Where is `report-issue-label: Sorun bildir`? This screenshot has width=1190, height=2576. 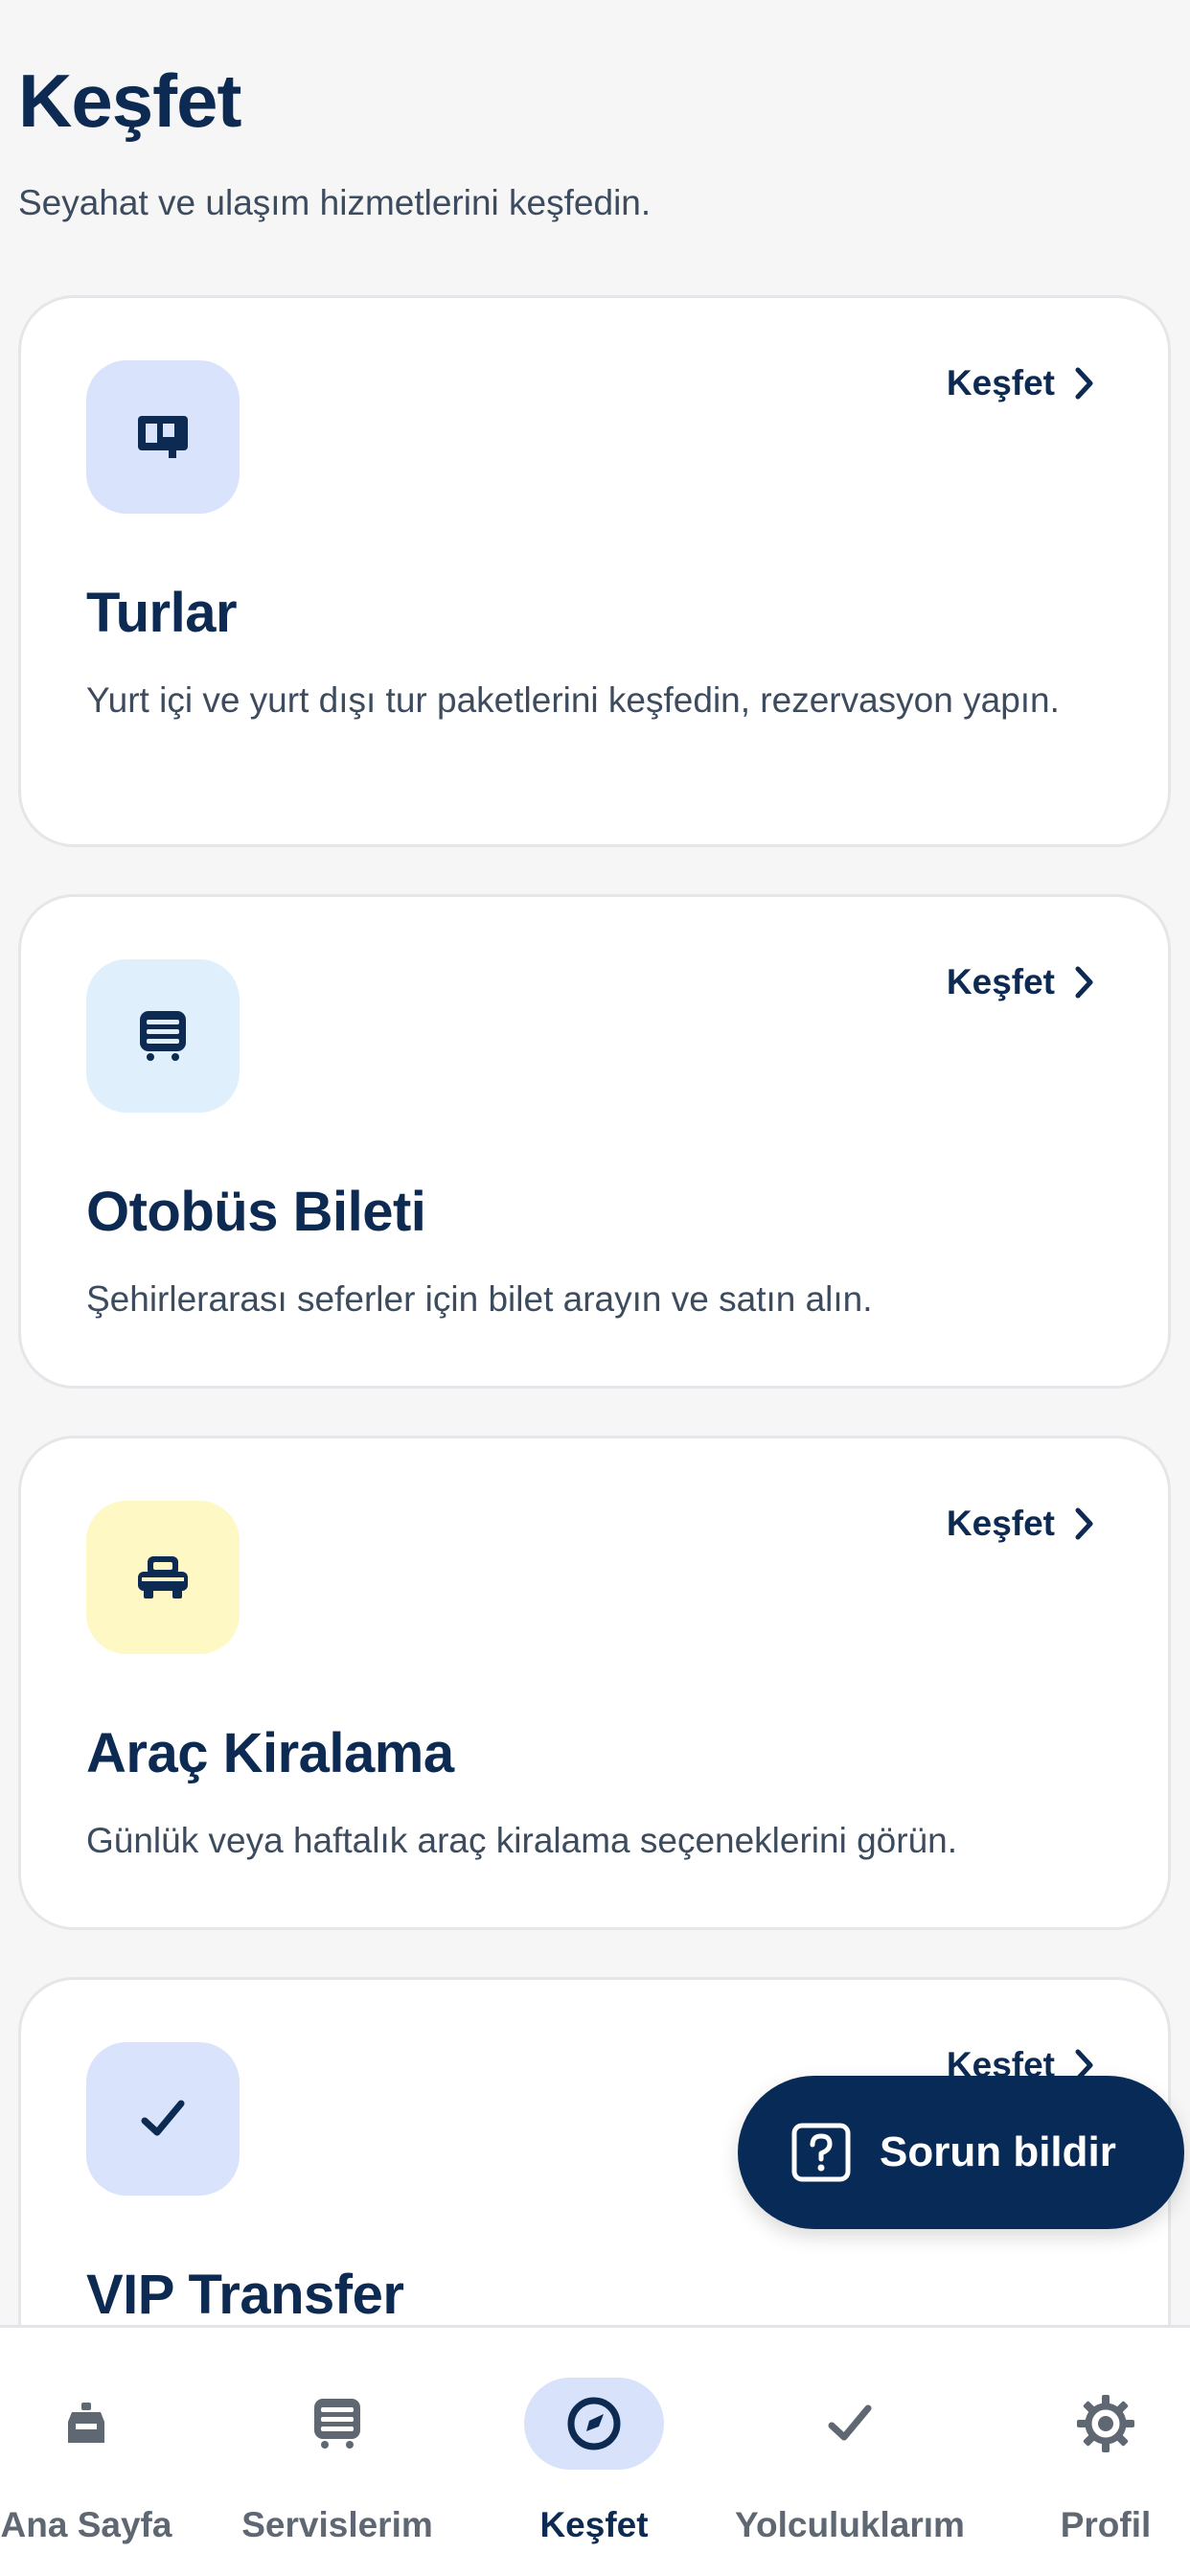
report-issue-label: Sorun bildir is located at coordinates (998, 2151).